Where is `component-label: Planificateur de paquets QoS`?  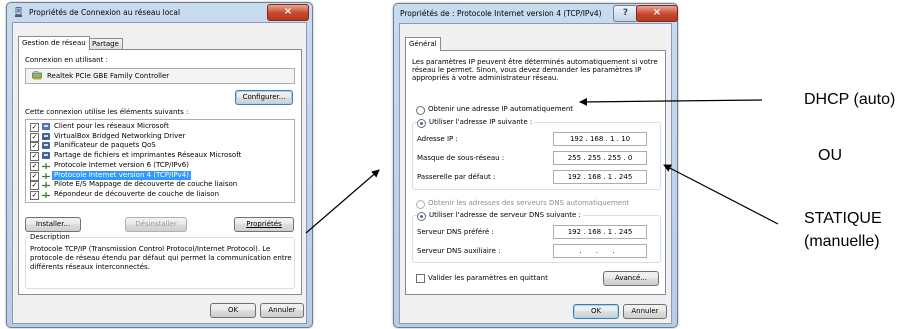
component-label: Planificateur de paquets QoS is located at coordinates (105, 145).